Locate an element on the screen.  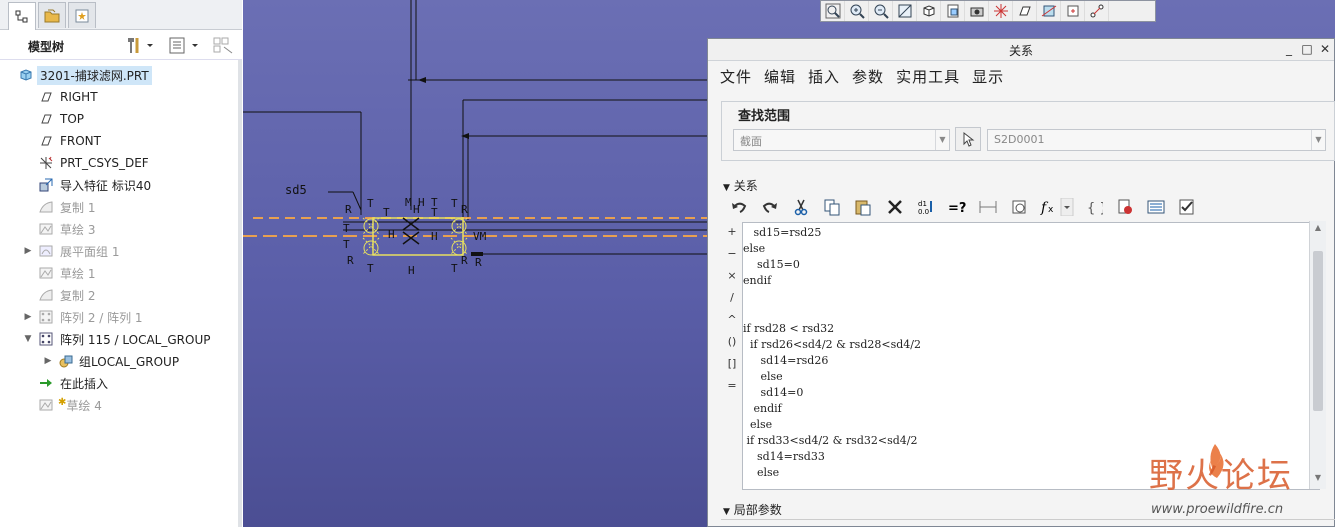
menu-display: 显示 is located at coordinates (988, 76).